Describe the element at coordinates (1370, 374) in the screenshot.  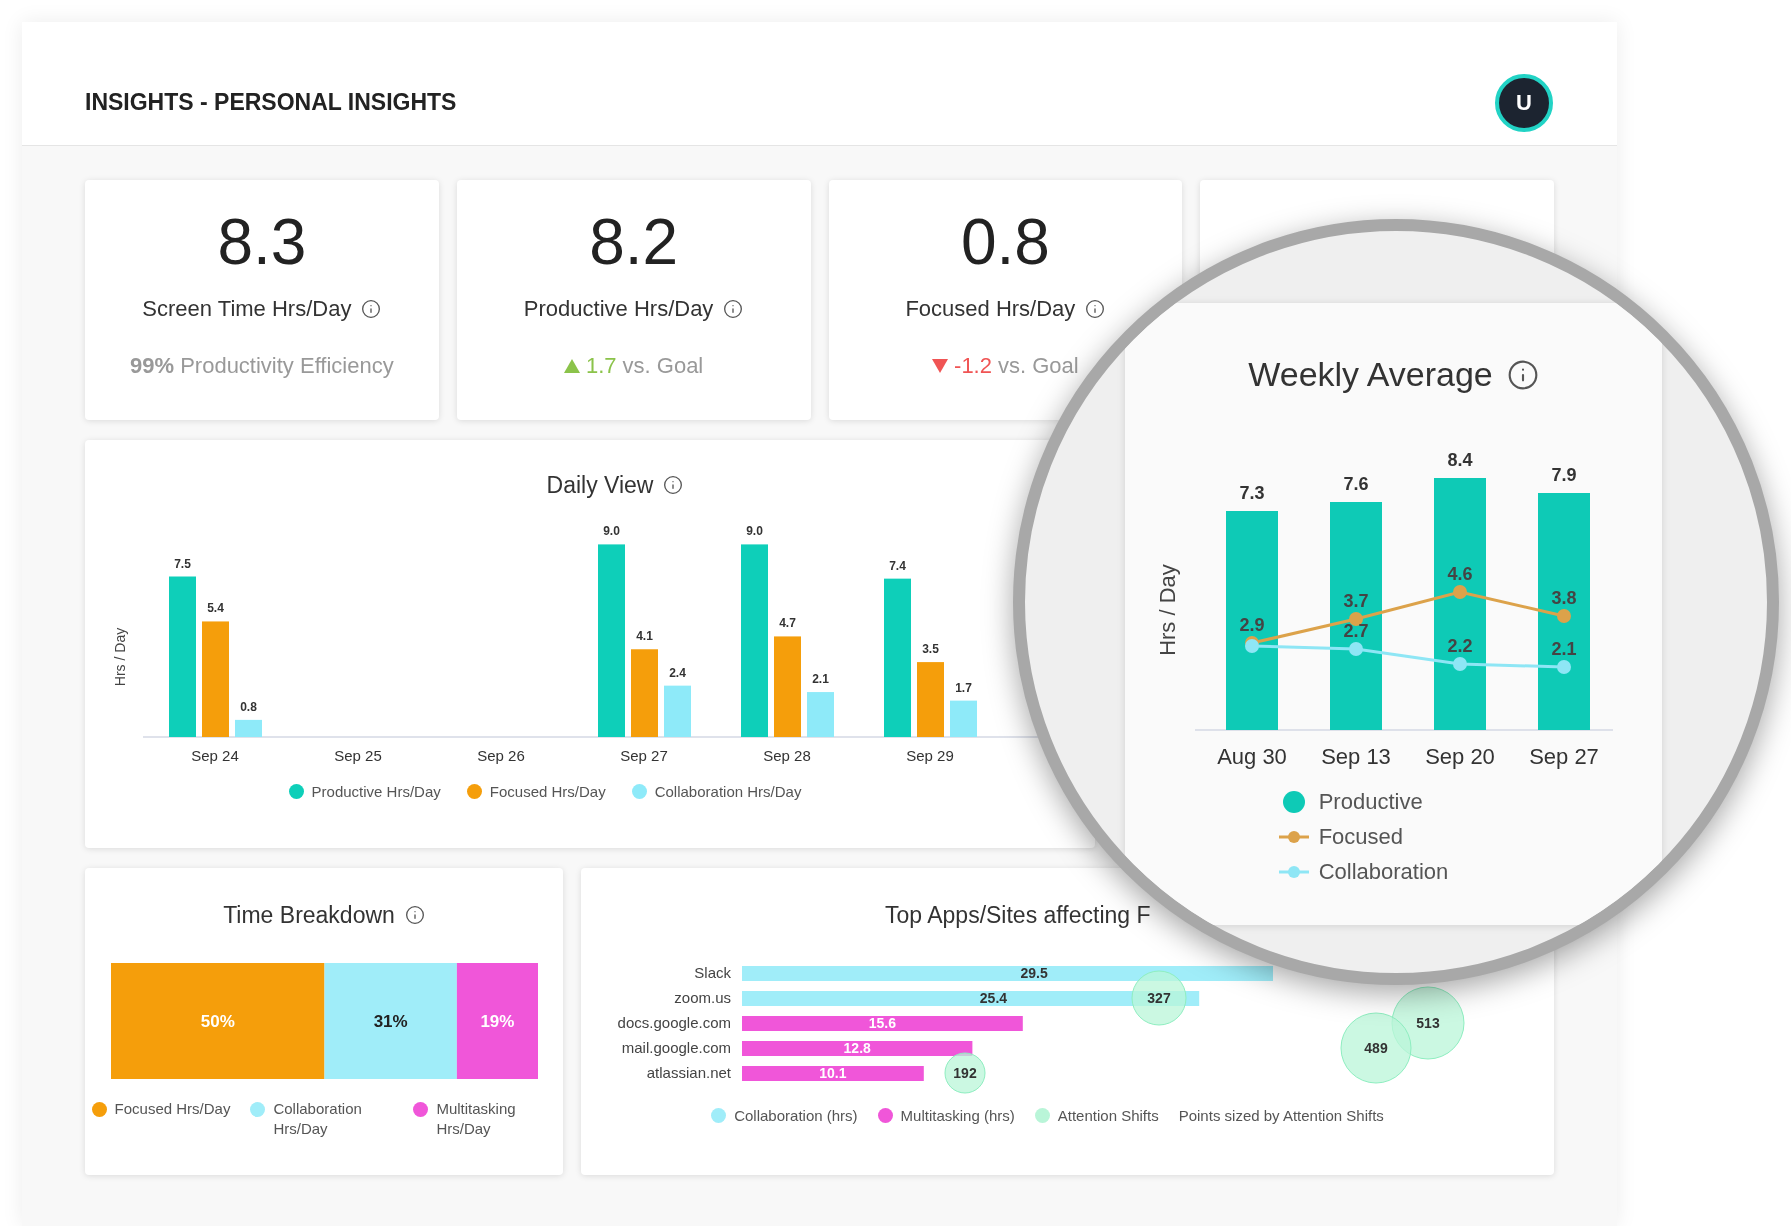
I see `chart-title: Weekly Average` at that location.